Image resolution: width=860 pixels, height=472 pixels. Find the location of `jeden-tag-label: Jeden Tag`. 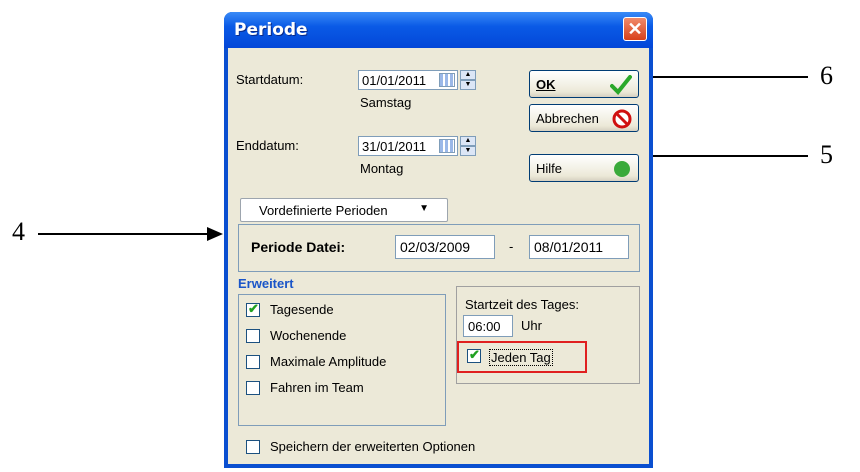

jeden-tag-label: Jeden Tag is located at coordinates (521, 357).